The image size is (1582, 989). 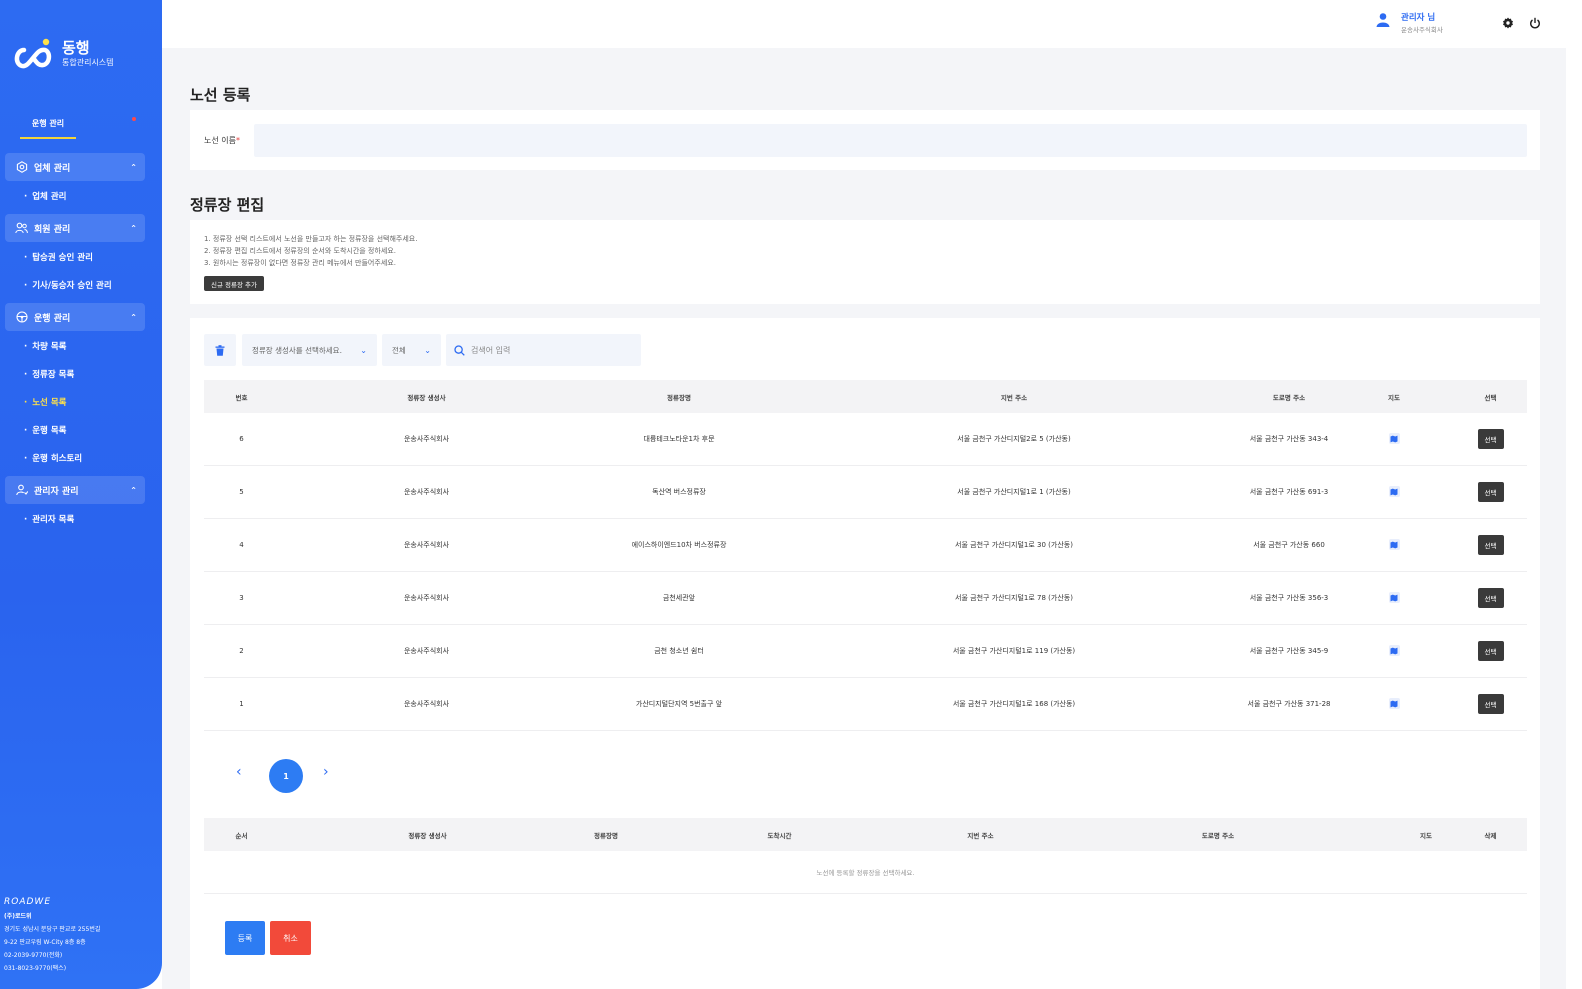 What do you see at coordinates (1014, 651) in the screenshot?
I see `cell-jibun-address: 서울 금천구 가산디지털1로 119 (가산동)` at bounding box center [1014, 651].